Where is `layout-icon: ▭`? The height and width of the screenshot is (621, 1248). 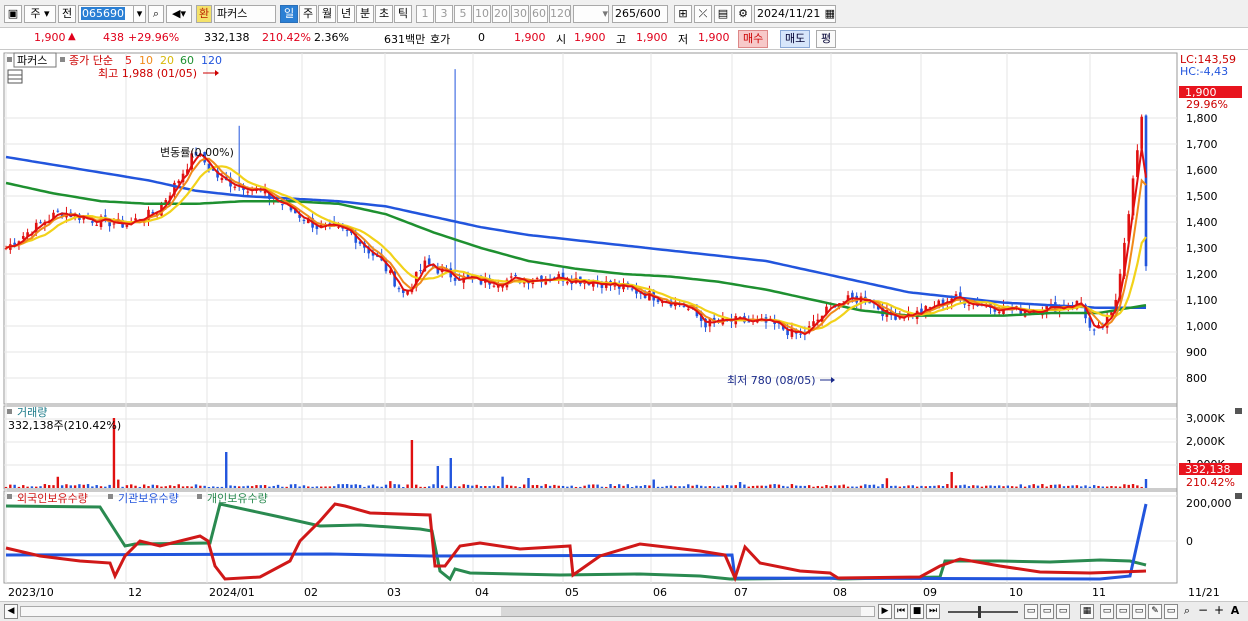
layout-icon: ▭ is located at coordinates (1031, 611).